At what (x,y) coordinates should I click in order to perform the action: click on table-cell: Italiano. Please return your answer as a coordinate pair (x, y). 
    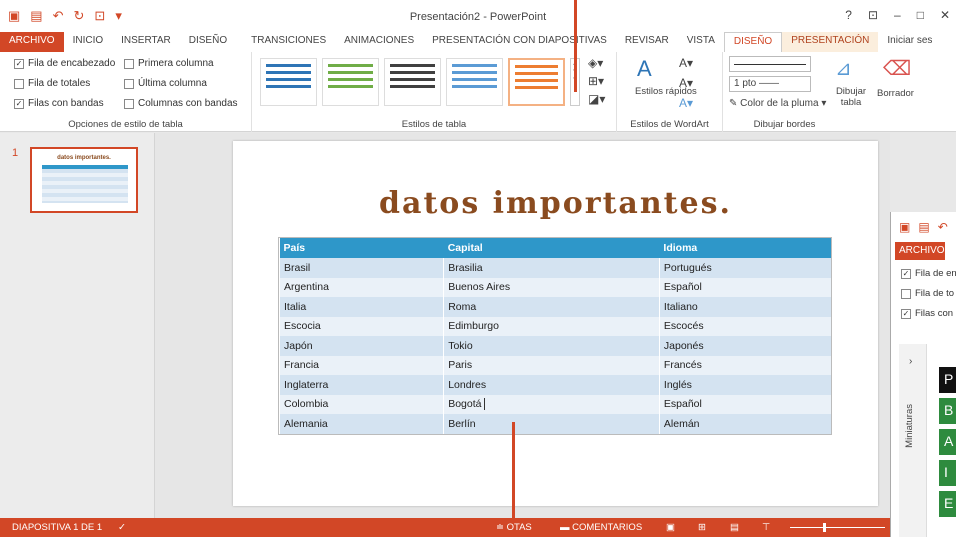
    Looking at the image, I should click on (744, 307).